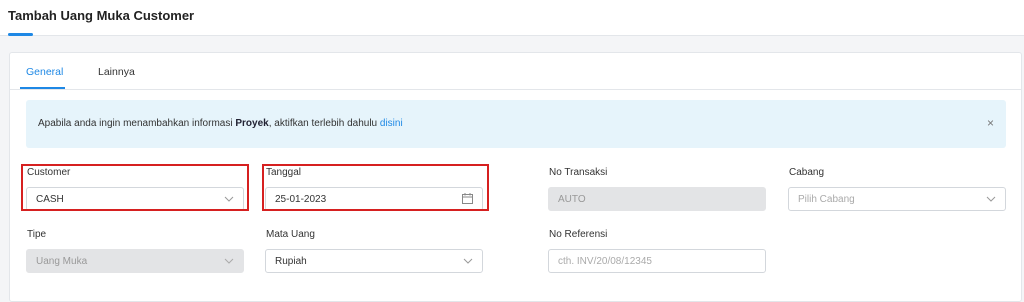 The image size is (1024, 302). Describe the element at coordinates (291, 261) in the screenshot. I see `mata-uang-value: Rupiah` at that location.